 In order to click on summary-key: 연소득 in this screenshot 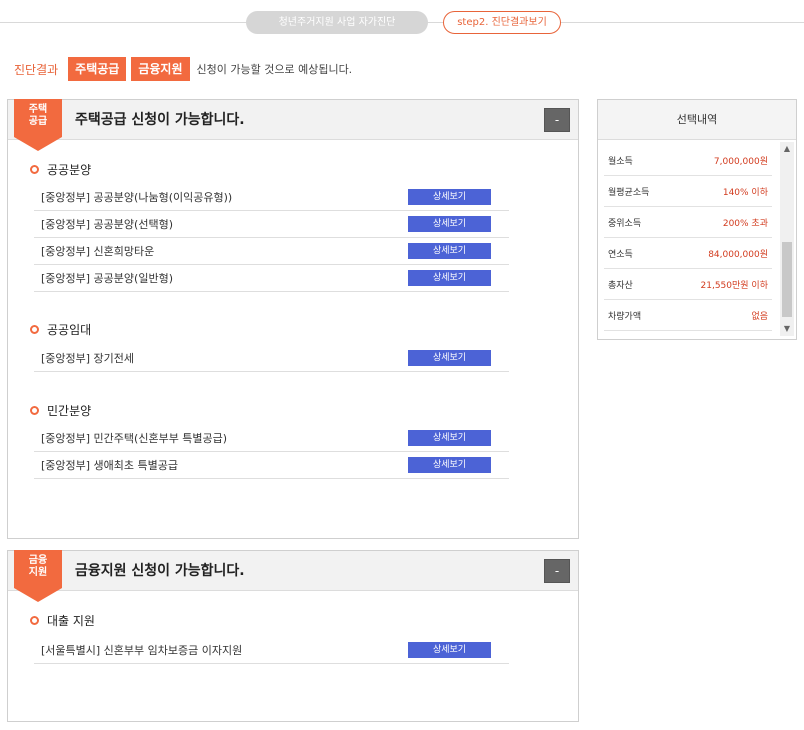, I will do `click(620, 254)`.